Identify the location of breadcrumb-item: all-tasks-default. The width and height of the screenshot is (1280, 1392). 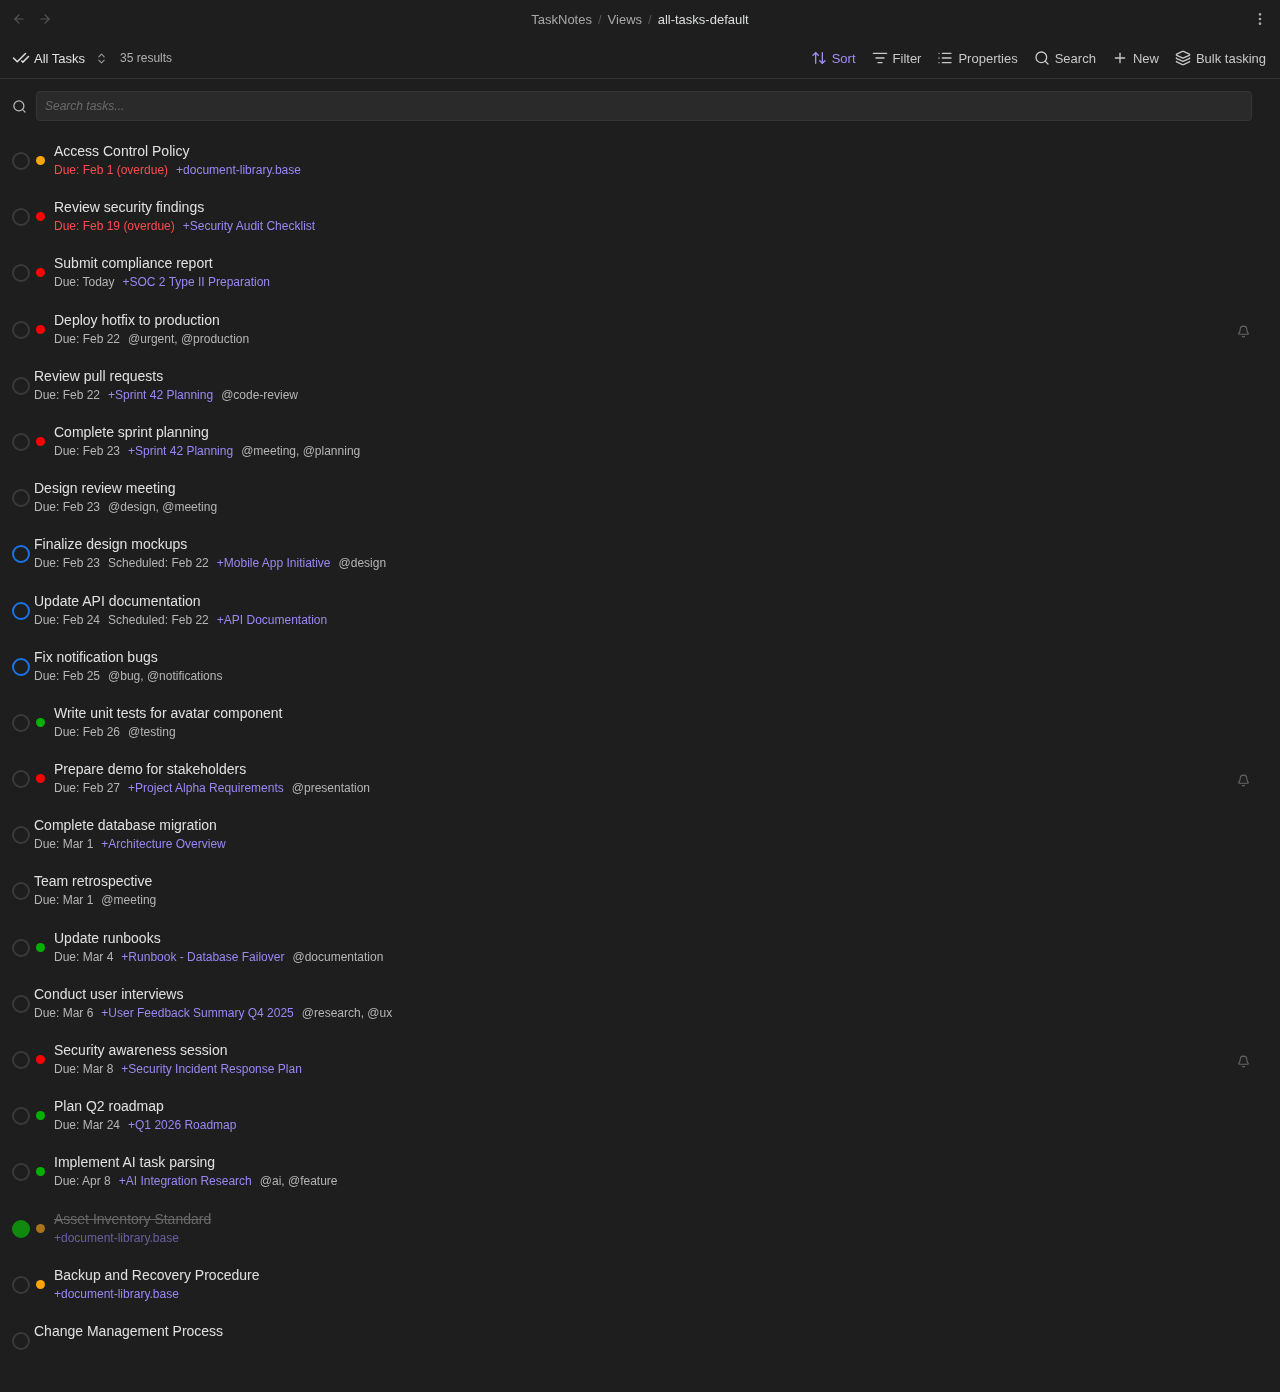
(703, 19).